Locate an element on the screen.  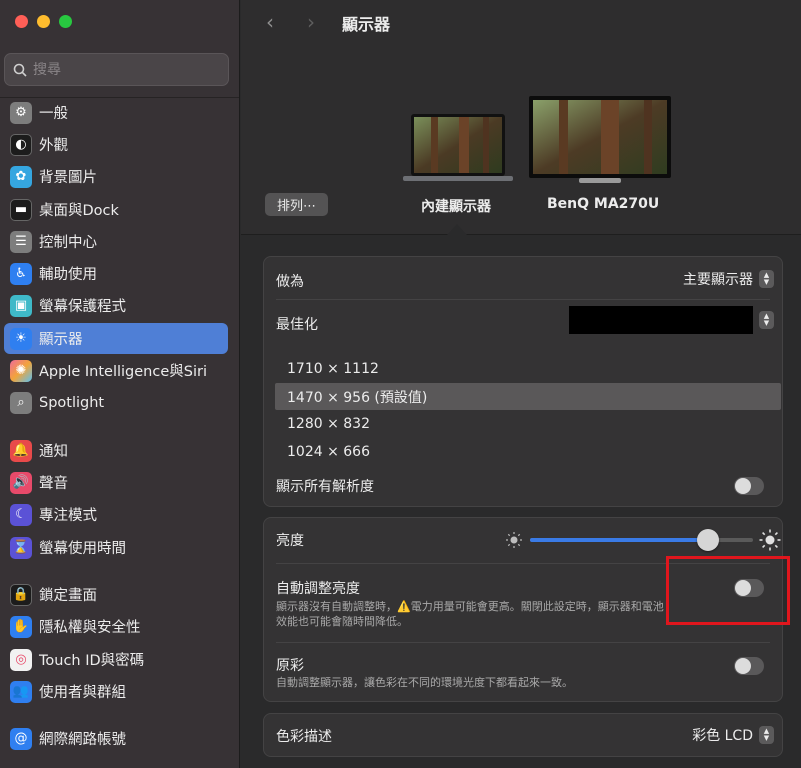
page-title: 顯示器 is located at coordinates (366, 24).